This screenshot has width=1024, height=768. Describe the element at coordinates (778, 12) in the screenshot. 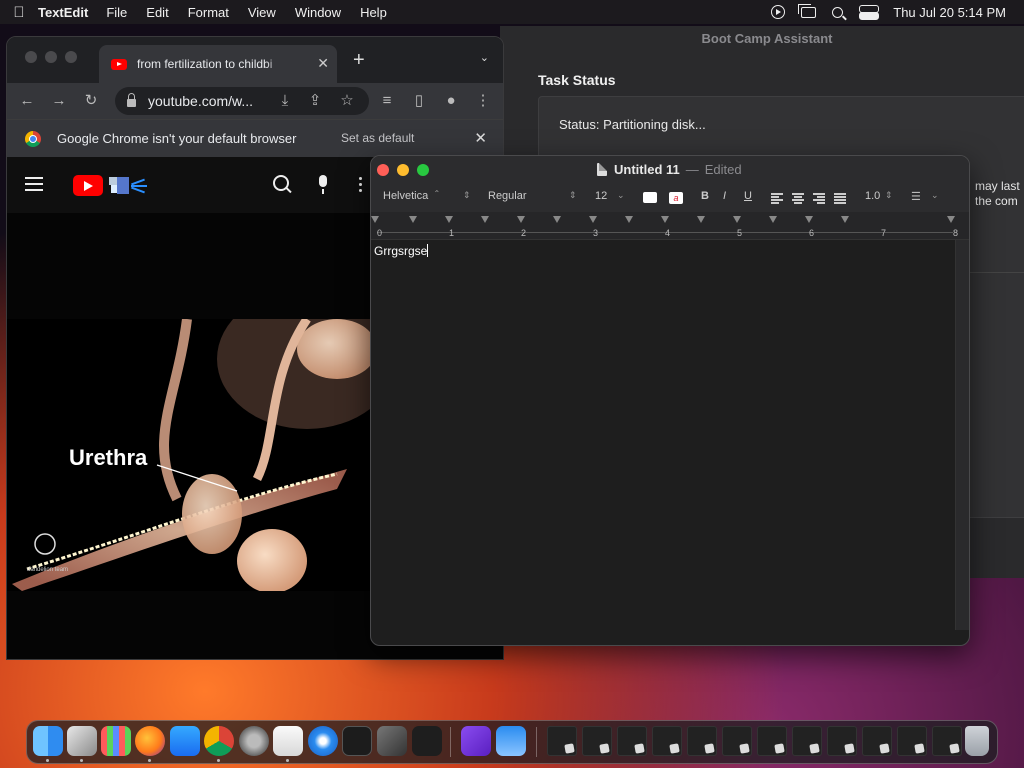

I see `screen-recording-icon` at that location.